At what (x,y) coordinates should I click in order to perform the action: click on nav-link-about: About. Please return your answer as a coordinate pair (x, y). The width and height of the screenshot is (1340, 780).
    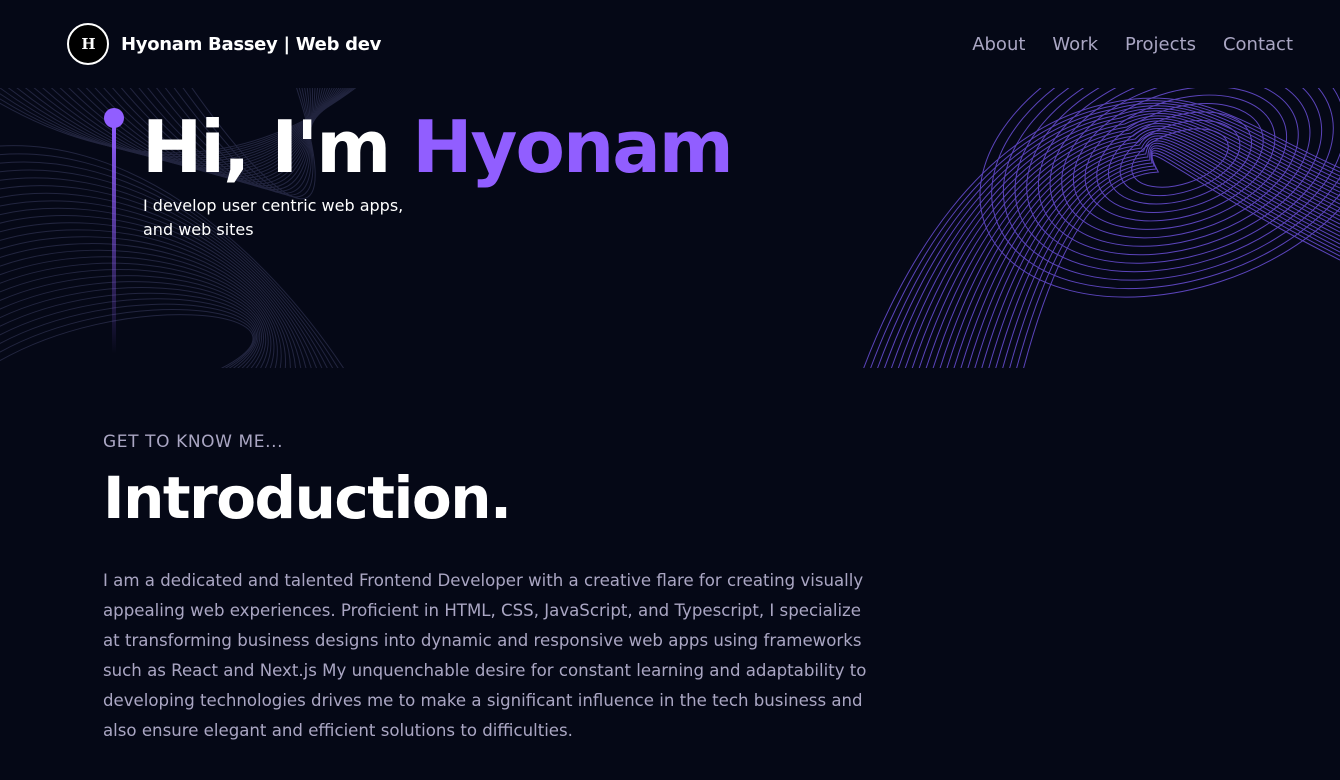
    Looking at the image, I should click on (998, 44).